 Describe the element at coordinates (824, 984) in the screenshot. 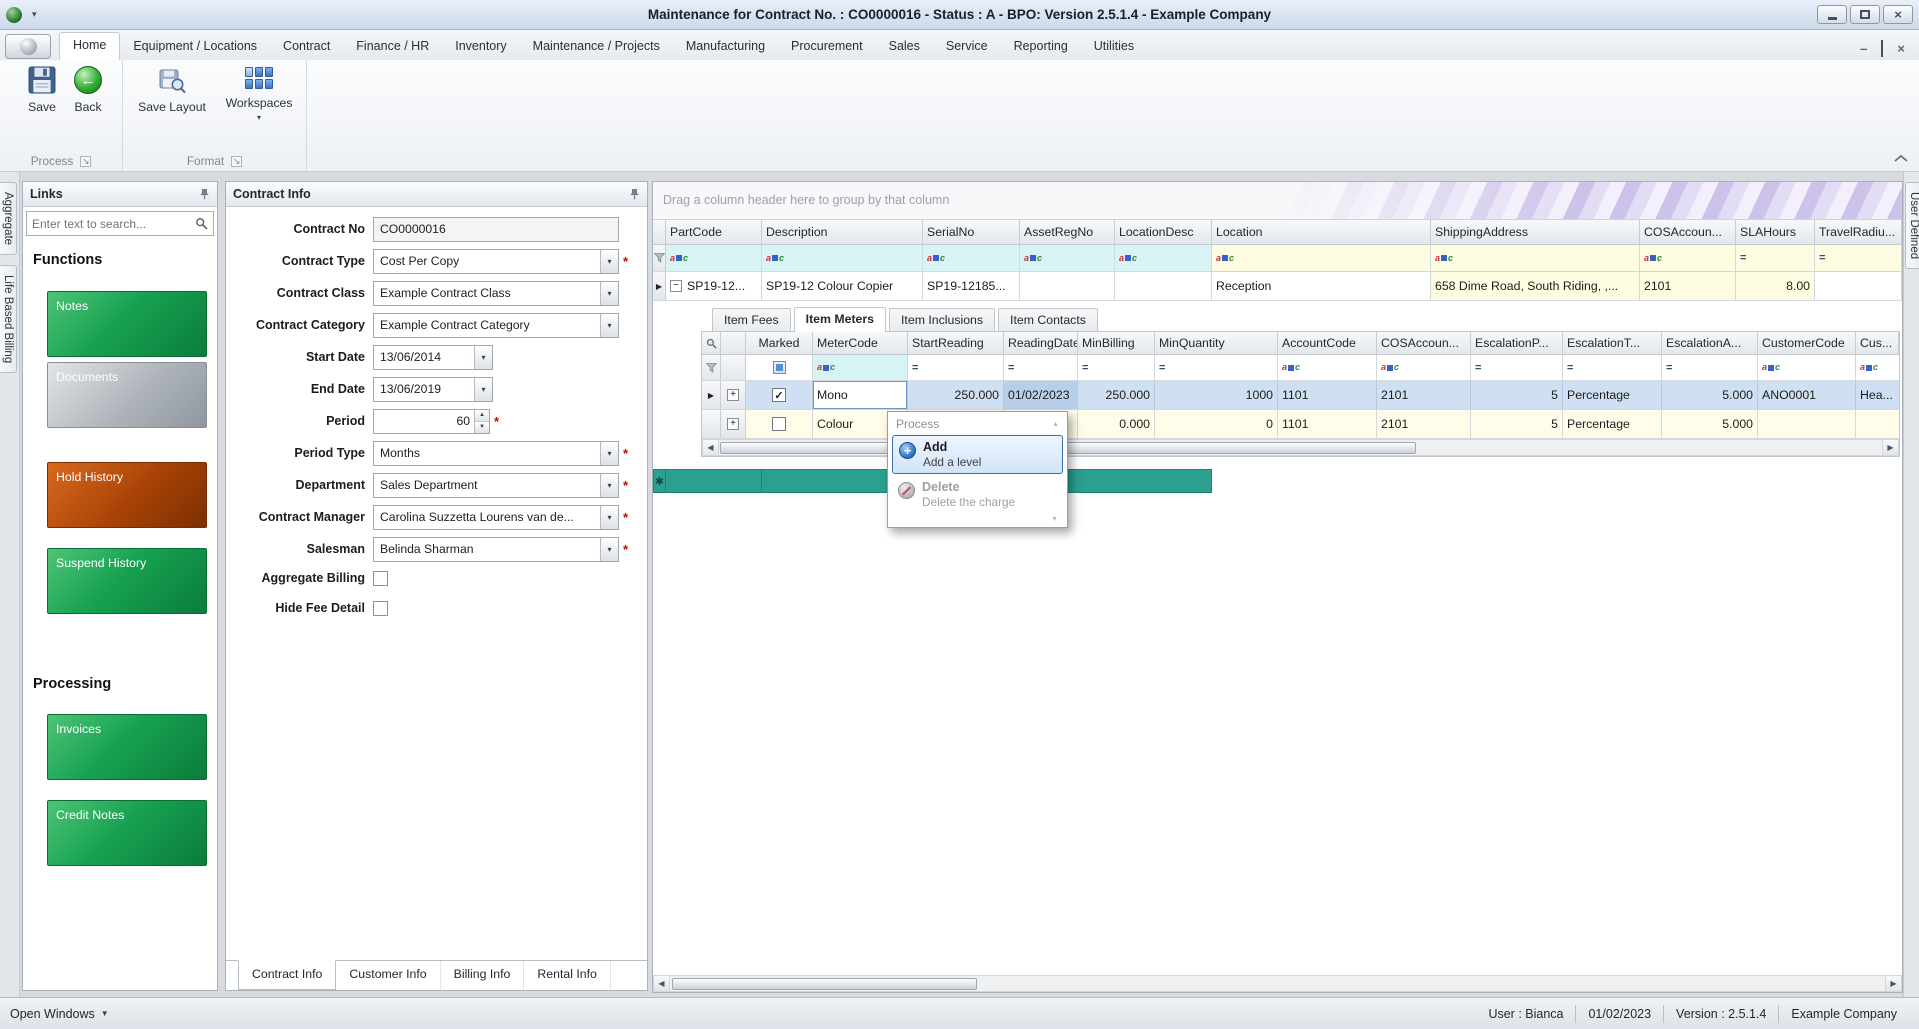

I see `scrollbar-thumb` at that location.